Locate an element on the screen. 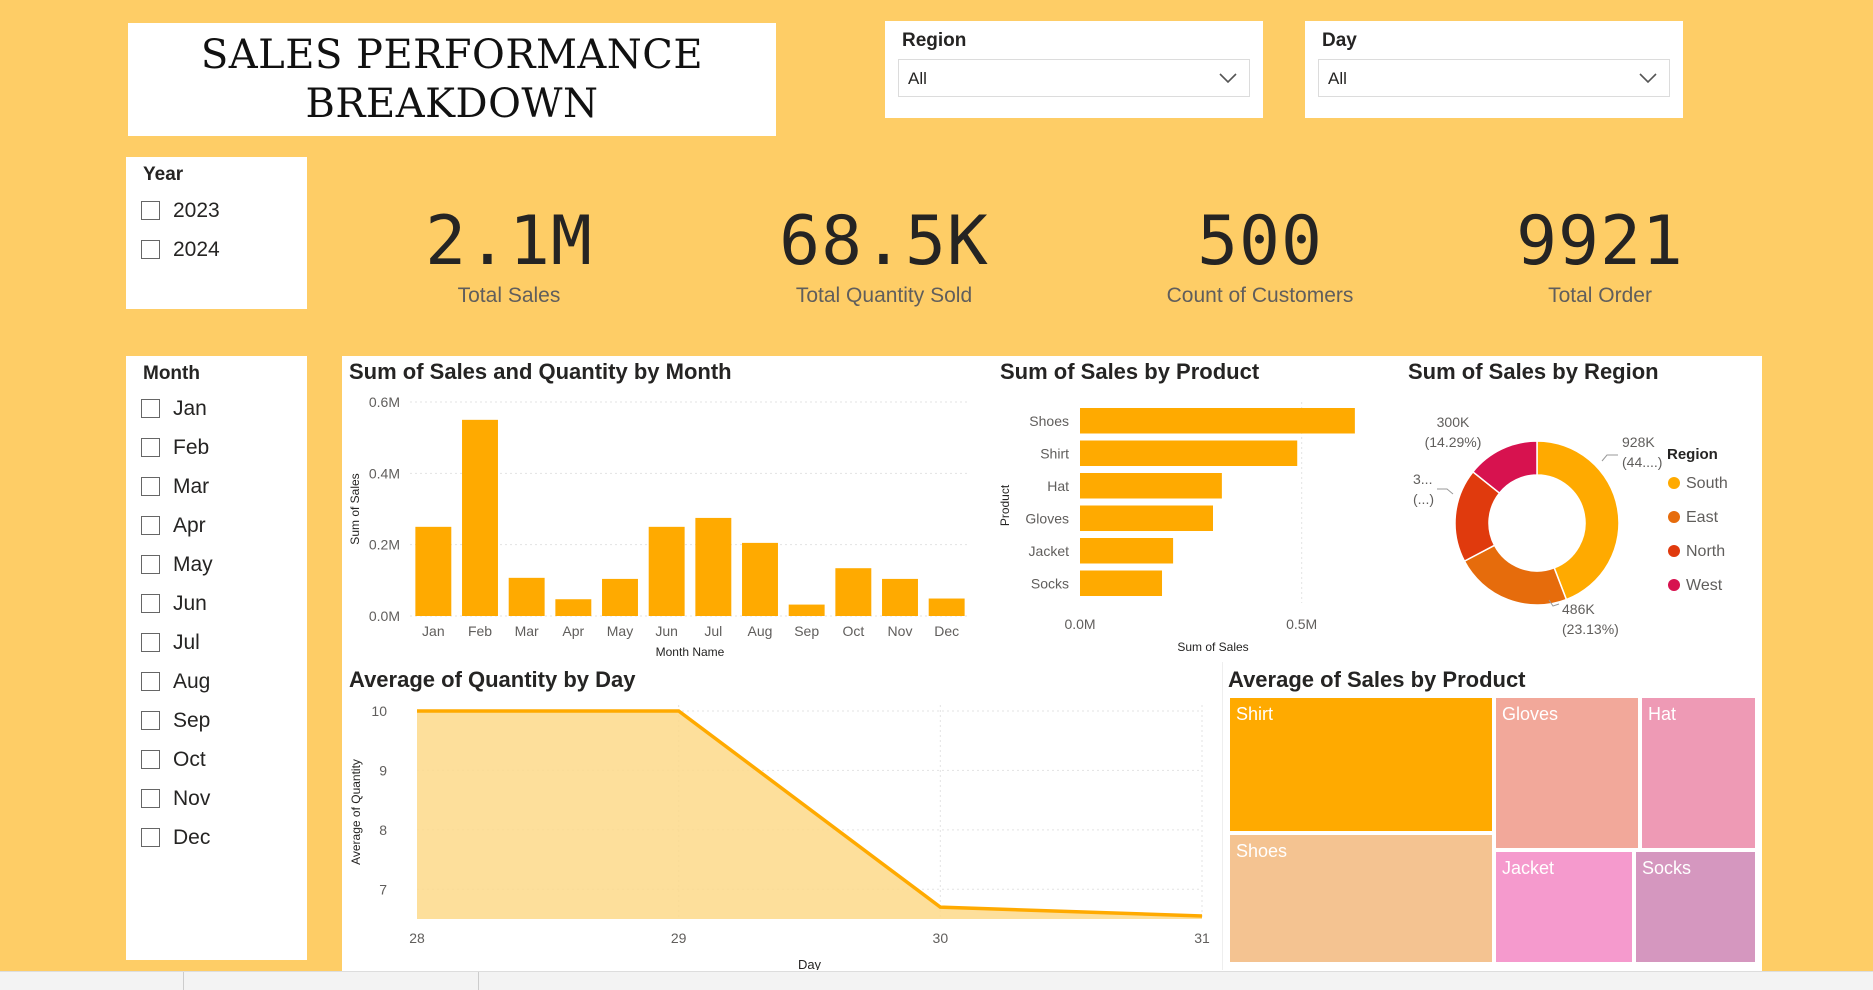 Image resolution: width=1873 pixels, height=990 pixels. treemap-label: Gloves is located at coordinates (1530, 714).